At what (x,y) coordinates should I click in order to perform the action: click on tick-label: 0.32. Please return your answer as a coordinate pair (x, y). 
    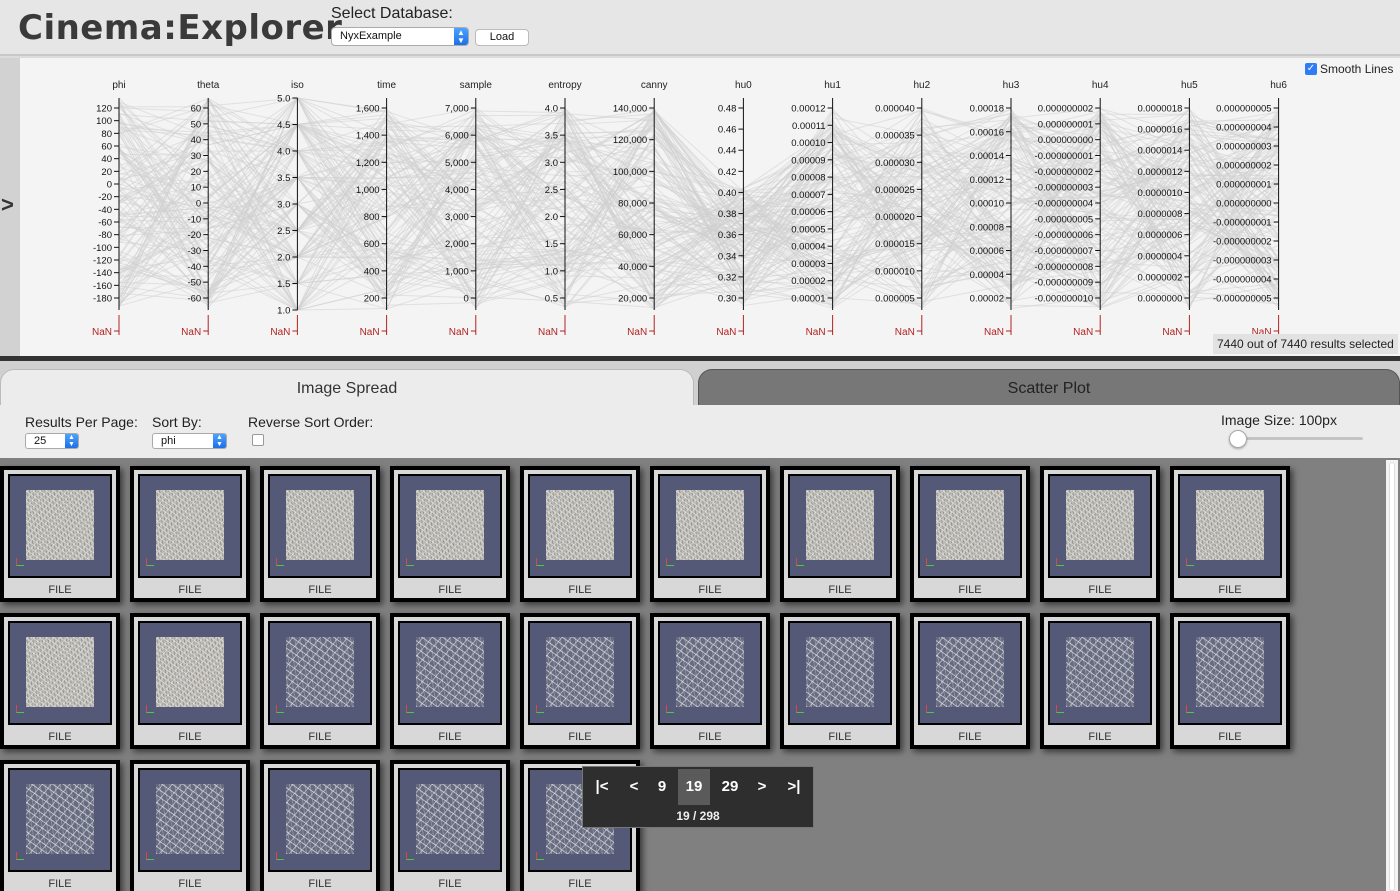
    Looking at the image, I should click on (727, 277).